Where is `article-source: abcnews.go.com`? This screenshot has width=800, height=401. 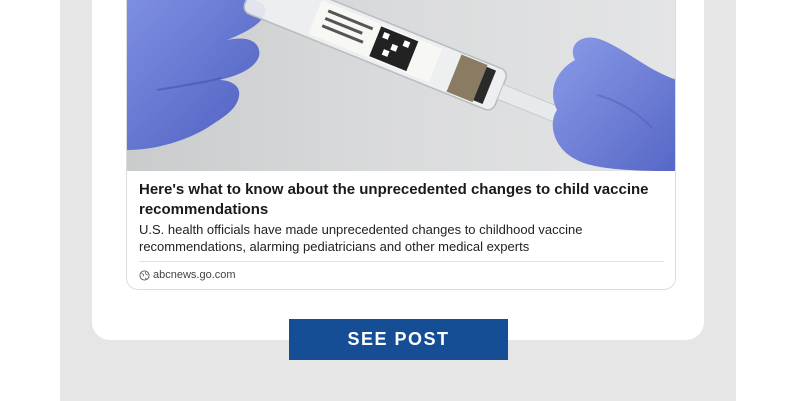 article-source: abcnews.go.com is located at coordinates (187, 275).